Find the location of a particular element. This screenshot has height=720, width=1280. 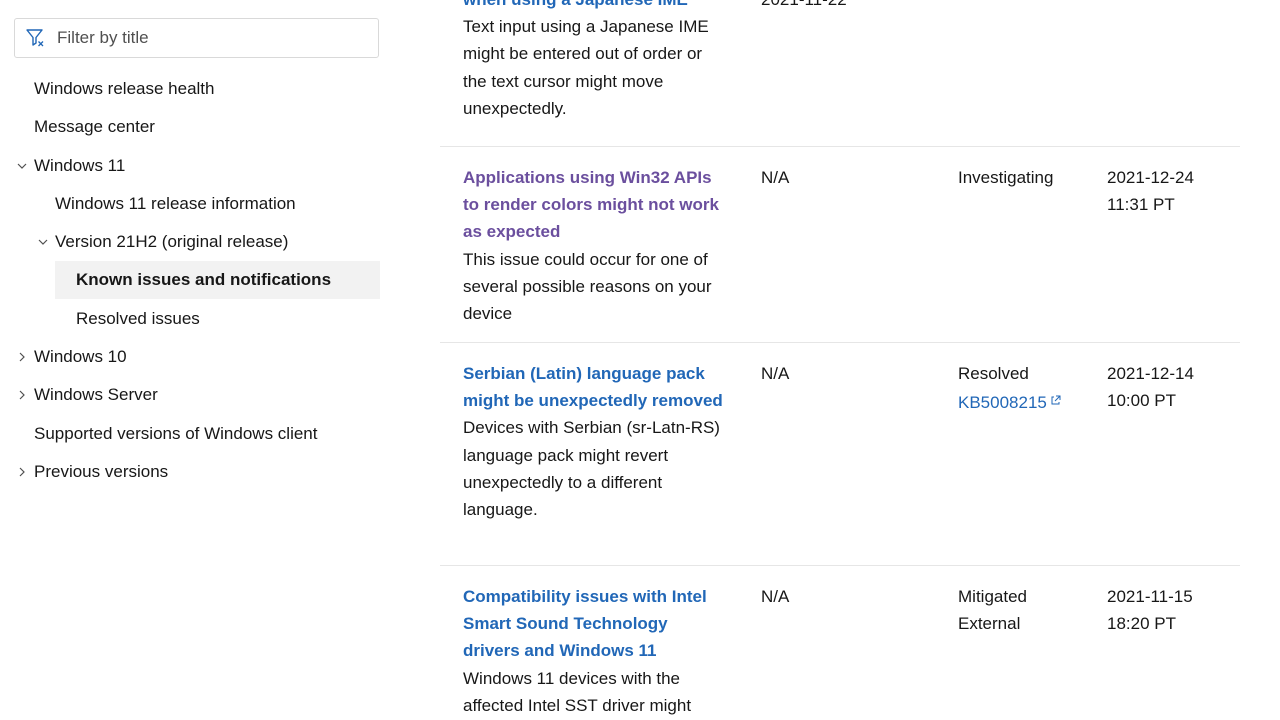

toc-item-windows-server: Windows Server is located at coordinates (200, 395).